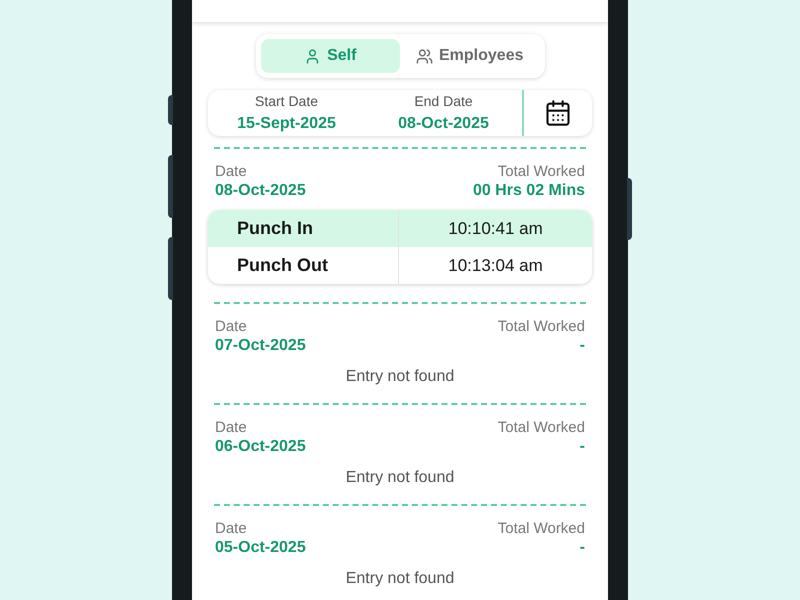 The height and width of the screenshot is (600, 800). I want to click on date-value: 05-Oct-2025, so click(260, 547).